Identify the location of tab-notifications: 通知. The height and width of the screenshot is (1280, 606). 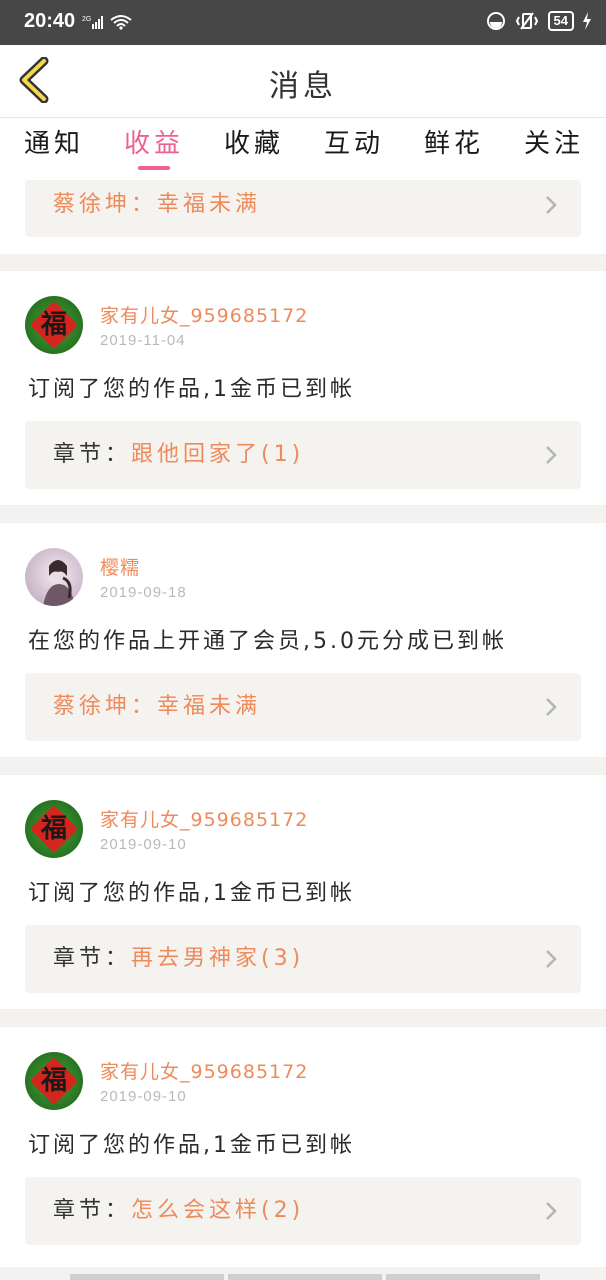
(54, 149).